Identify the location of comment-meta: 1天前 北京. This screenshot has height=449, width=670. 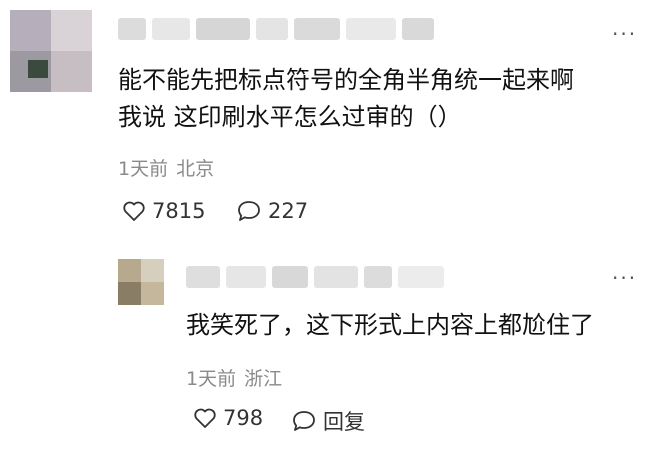
(166, 167).